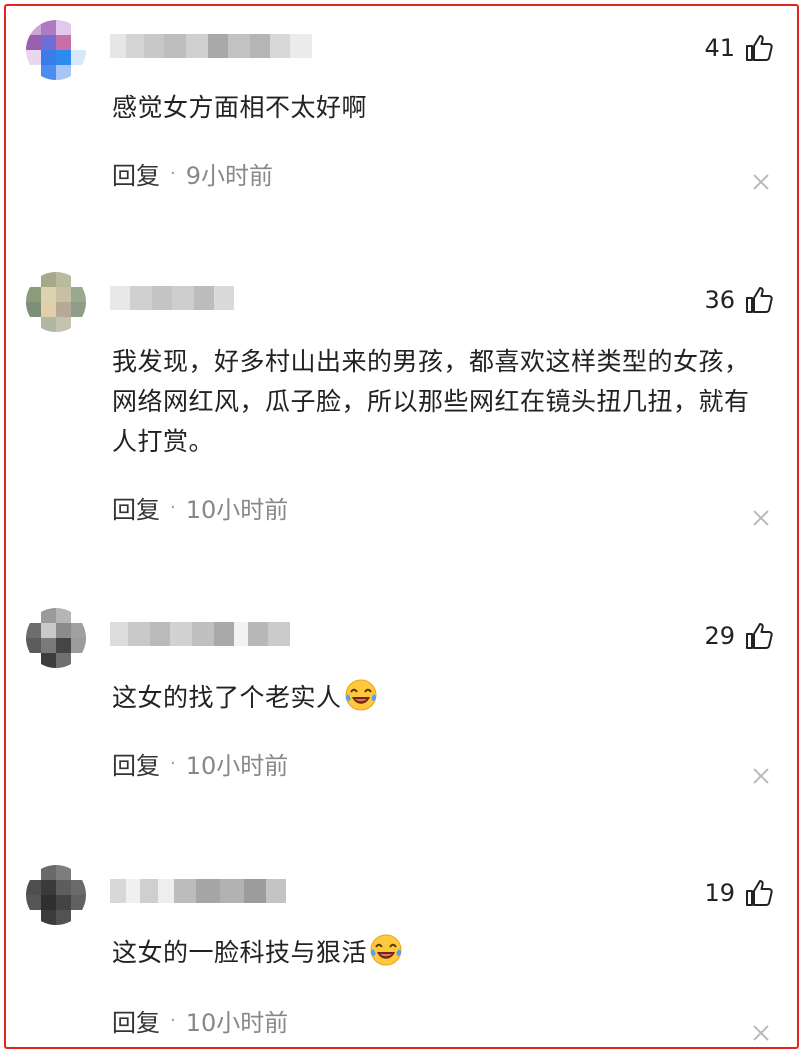 This screenshot has height=1057, width=807. What do you see at coordinates (719, 893) in the screenshot?
I see `like-count: 19` at bounding box center [719, 893].